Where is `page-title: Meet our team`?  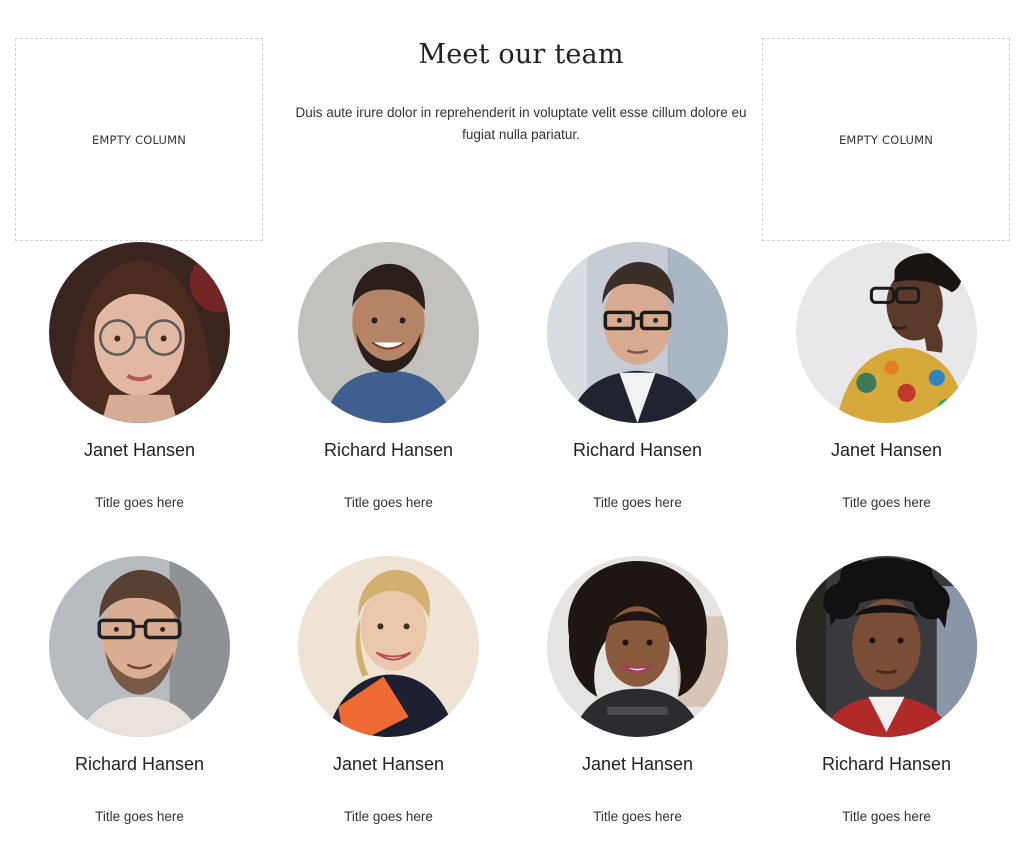 page-title: Meet our team is located at coordinates (521, 54).